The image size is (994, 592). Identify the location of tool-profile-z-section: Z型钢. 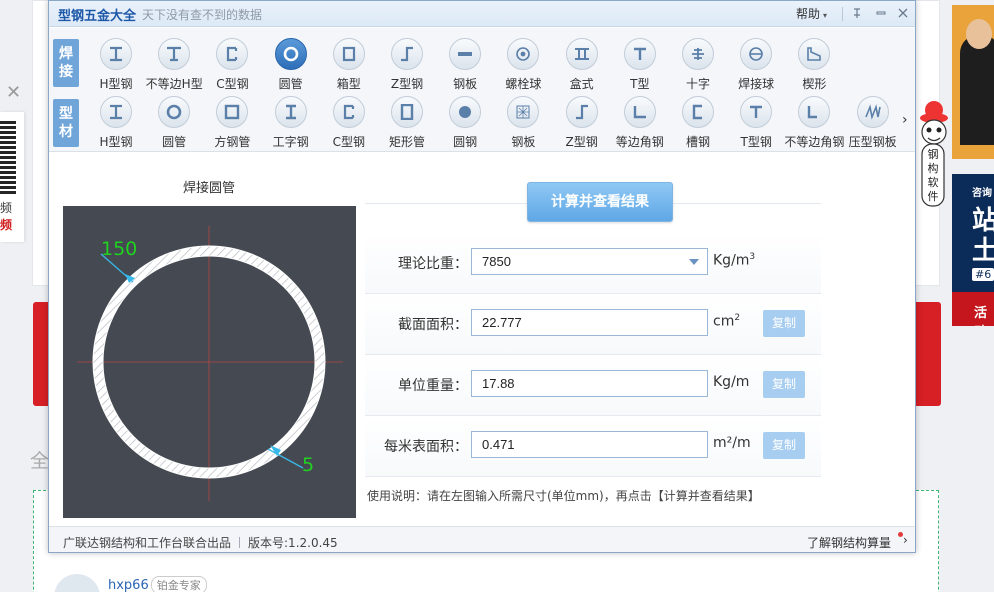
(582, 123).